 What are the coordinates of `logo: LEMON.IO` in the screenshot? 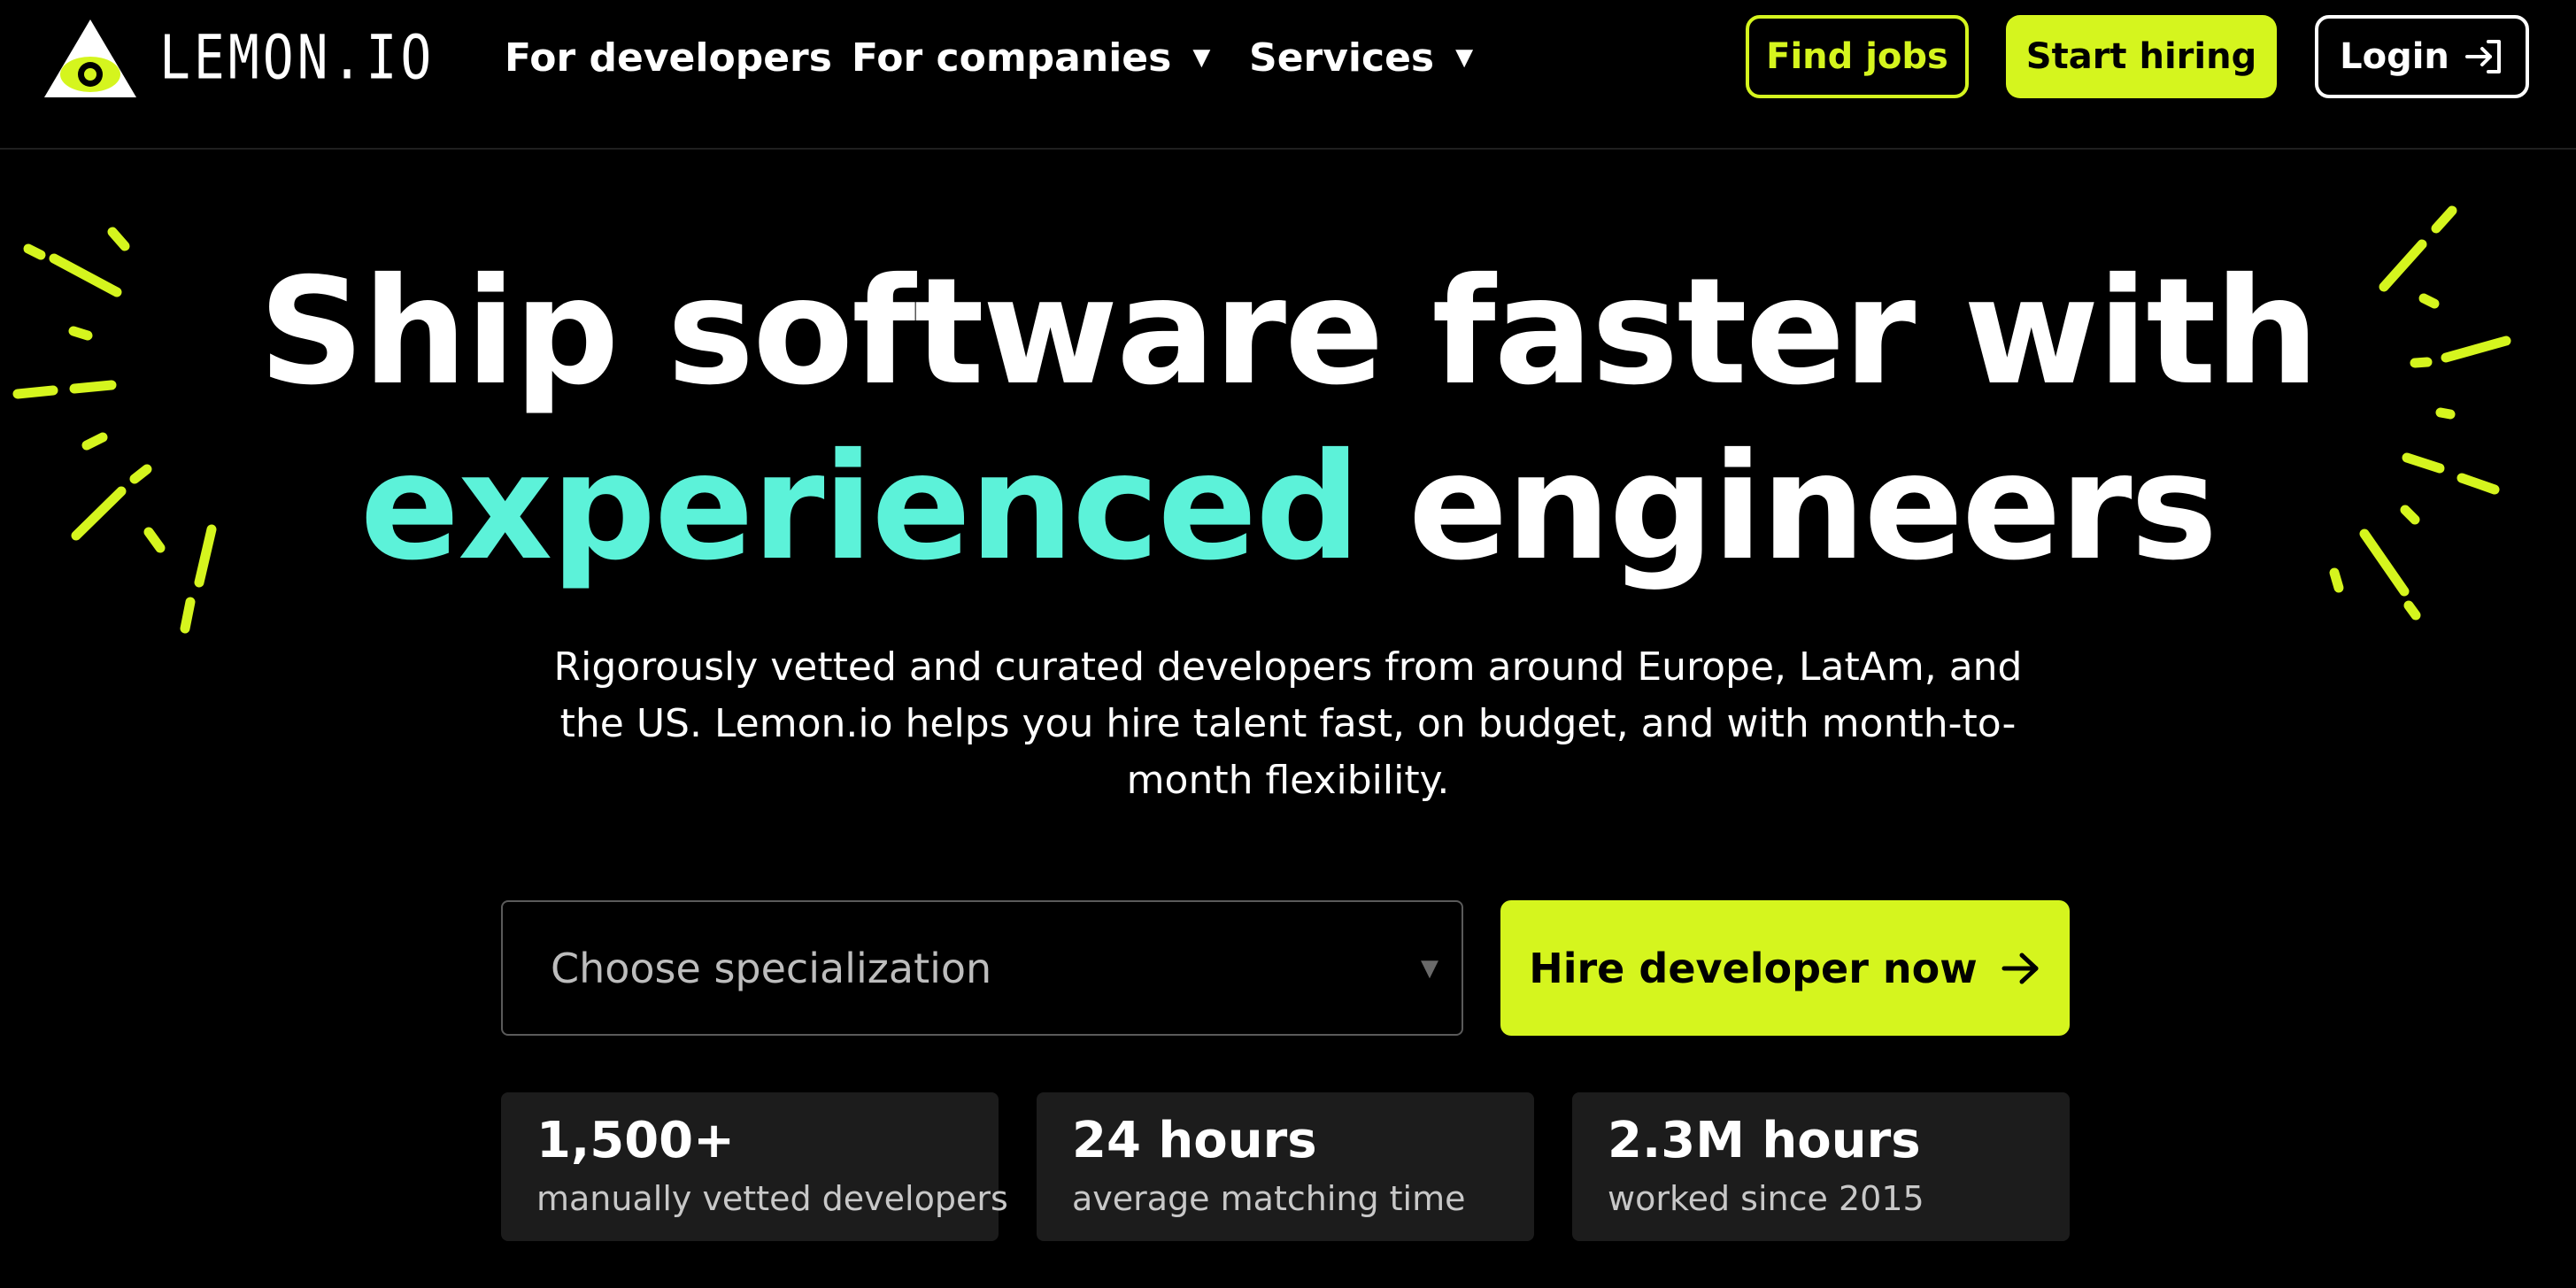 It's located at (238, 57).